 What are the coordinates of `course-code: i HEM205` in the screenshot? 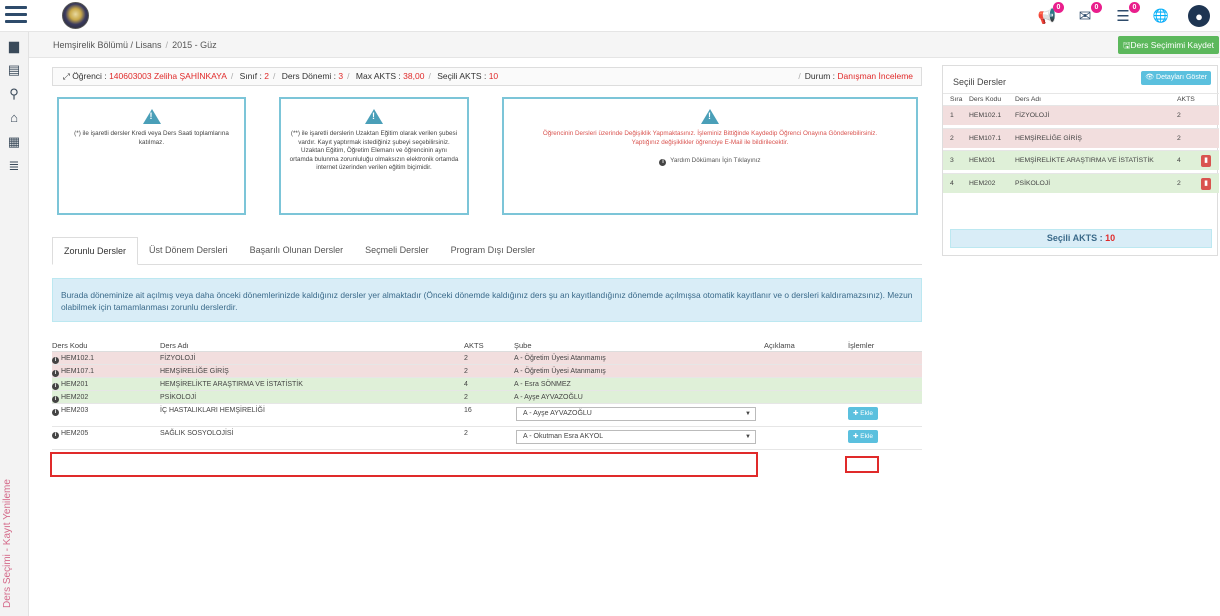 It's located at (70, 434).